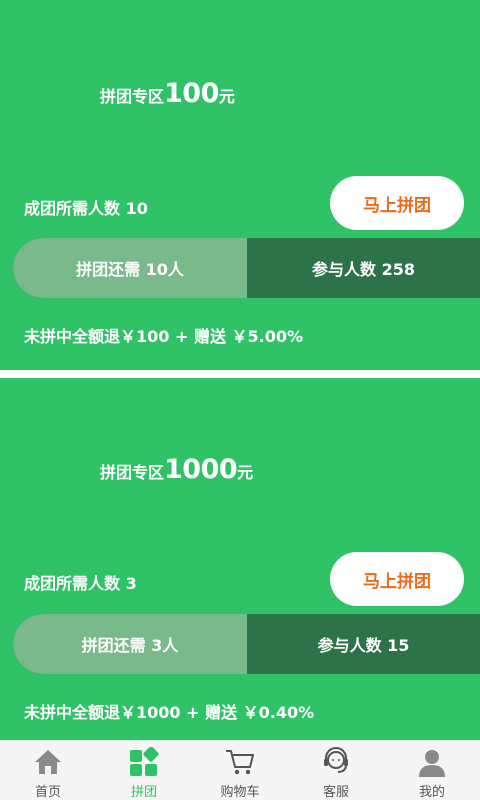  I want to click on tab-cart: 购物车, so click(240, 770).